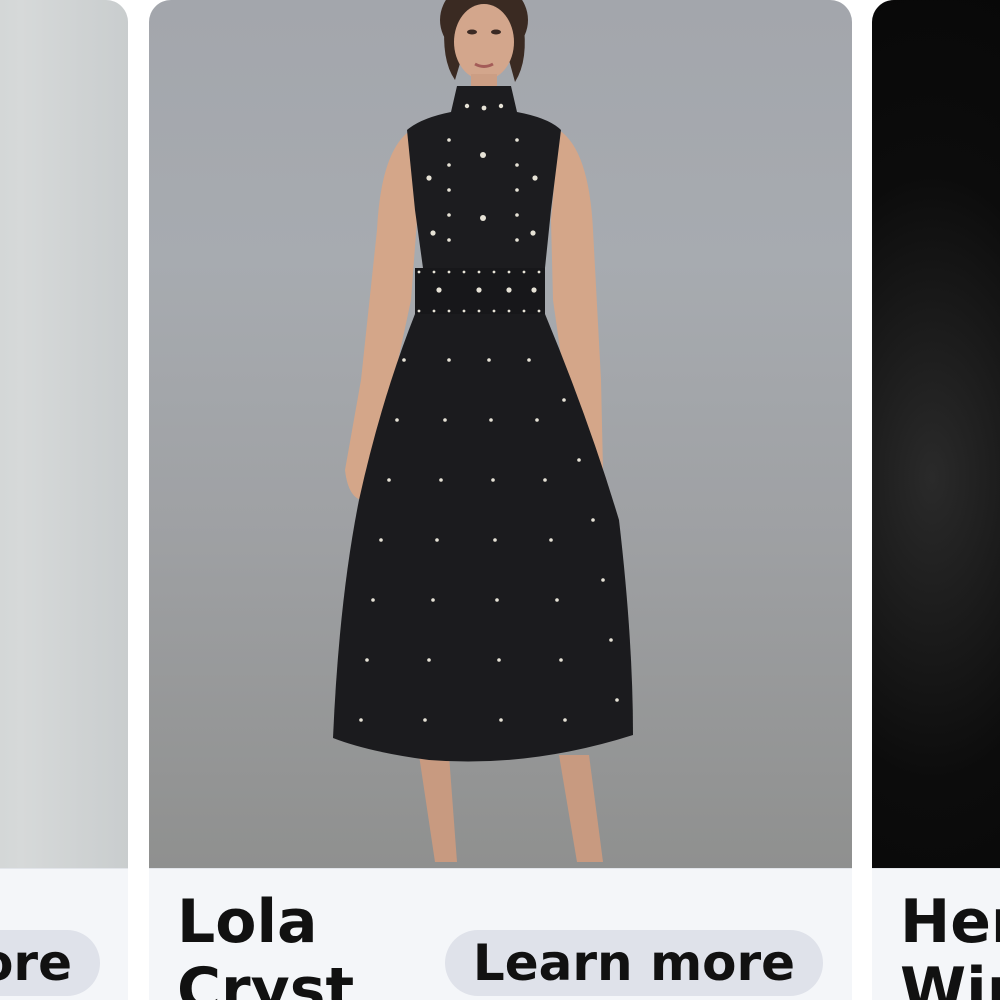  I want to click on product-card-left: ore, so click(64, 500).